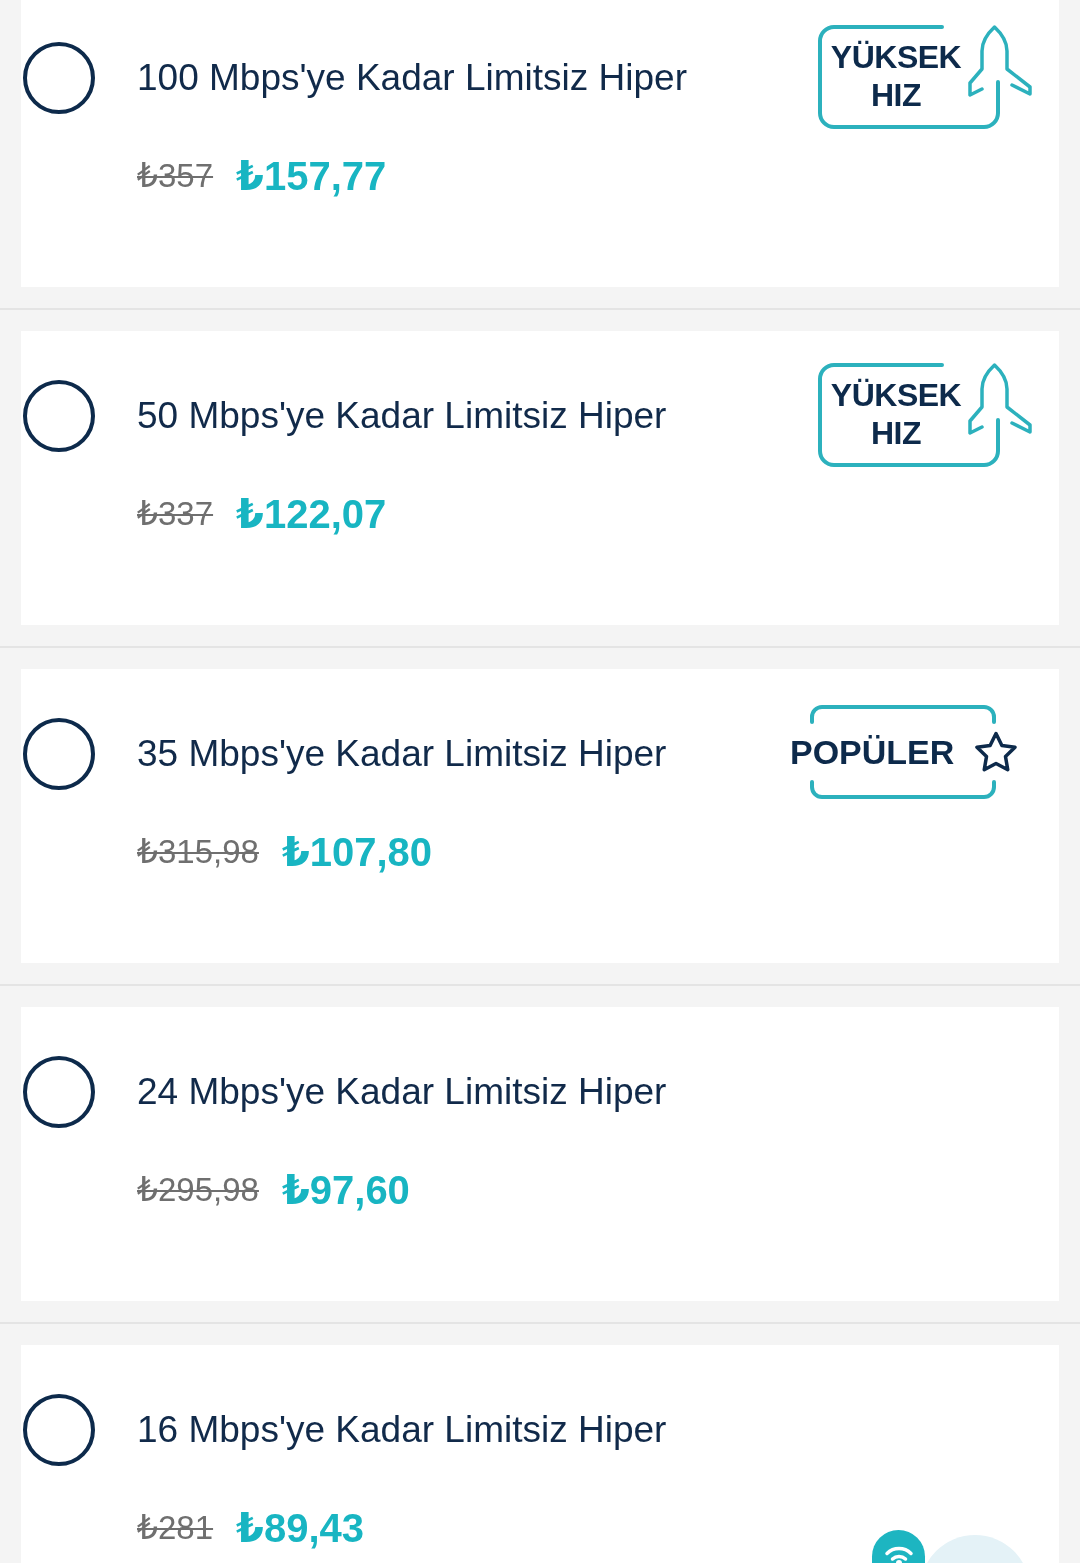 The width and height of the screenshot is (1080, 1563). Describe the element at coordinates (175, 514) in the screenshot. I see `old-price: ₺337` at that location.